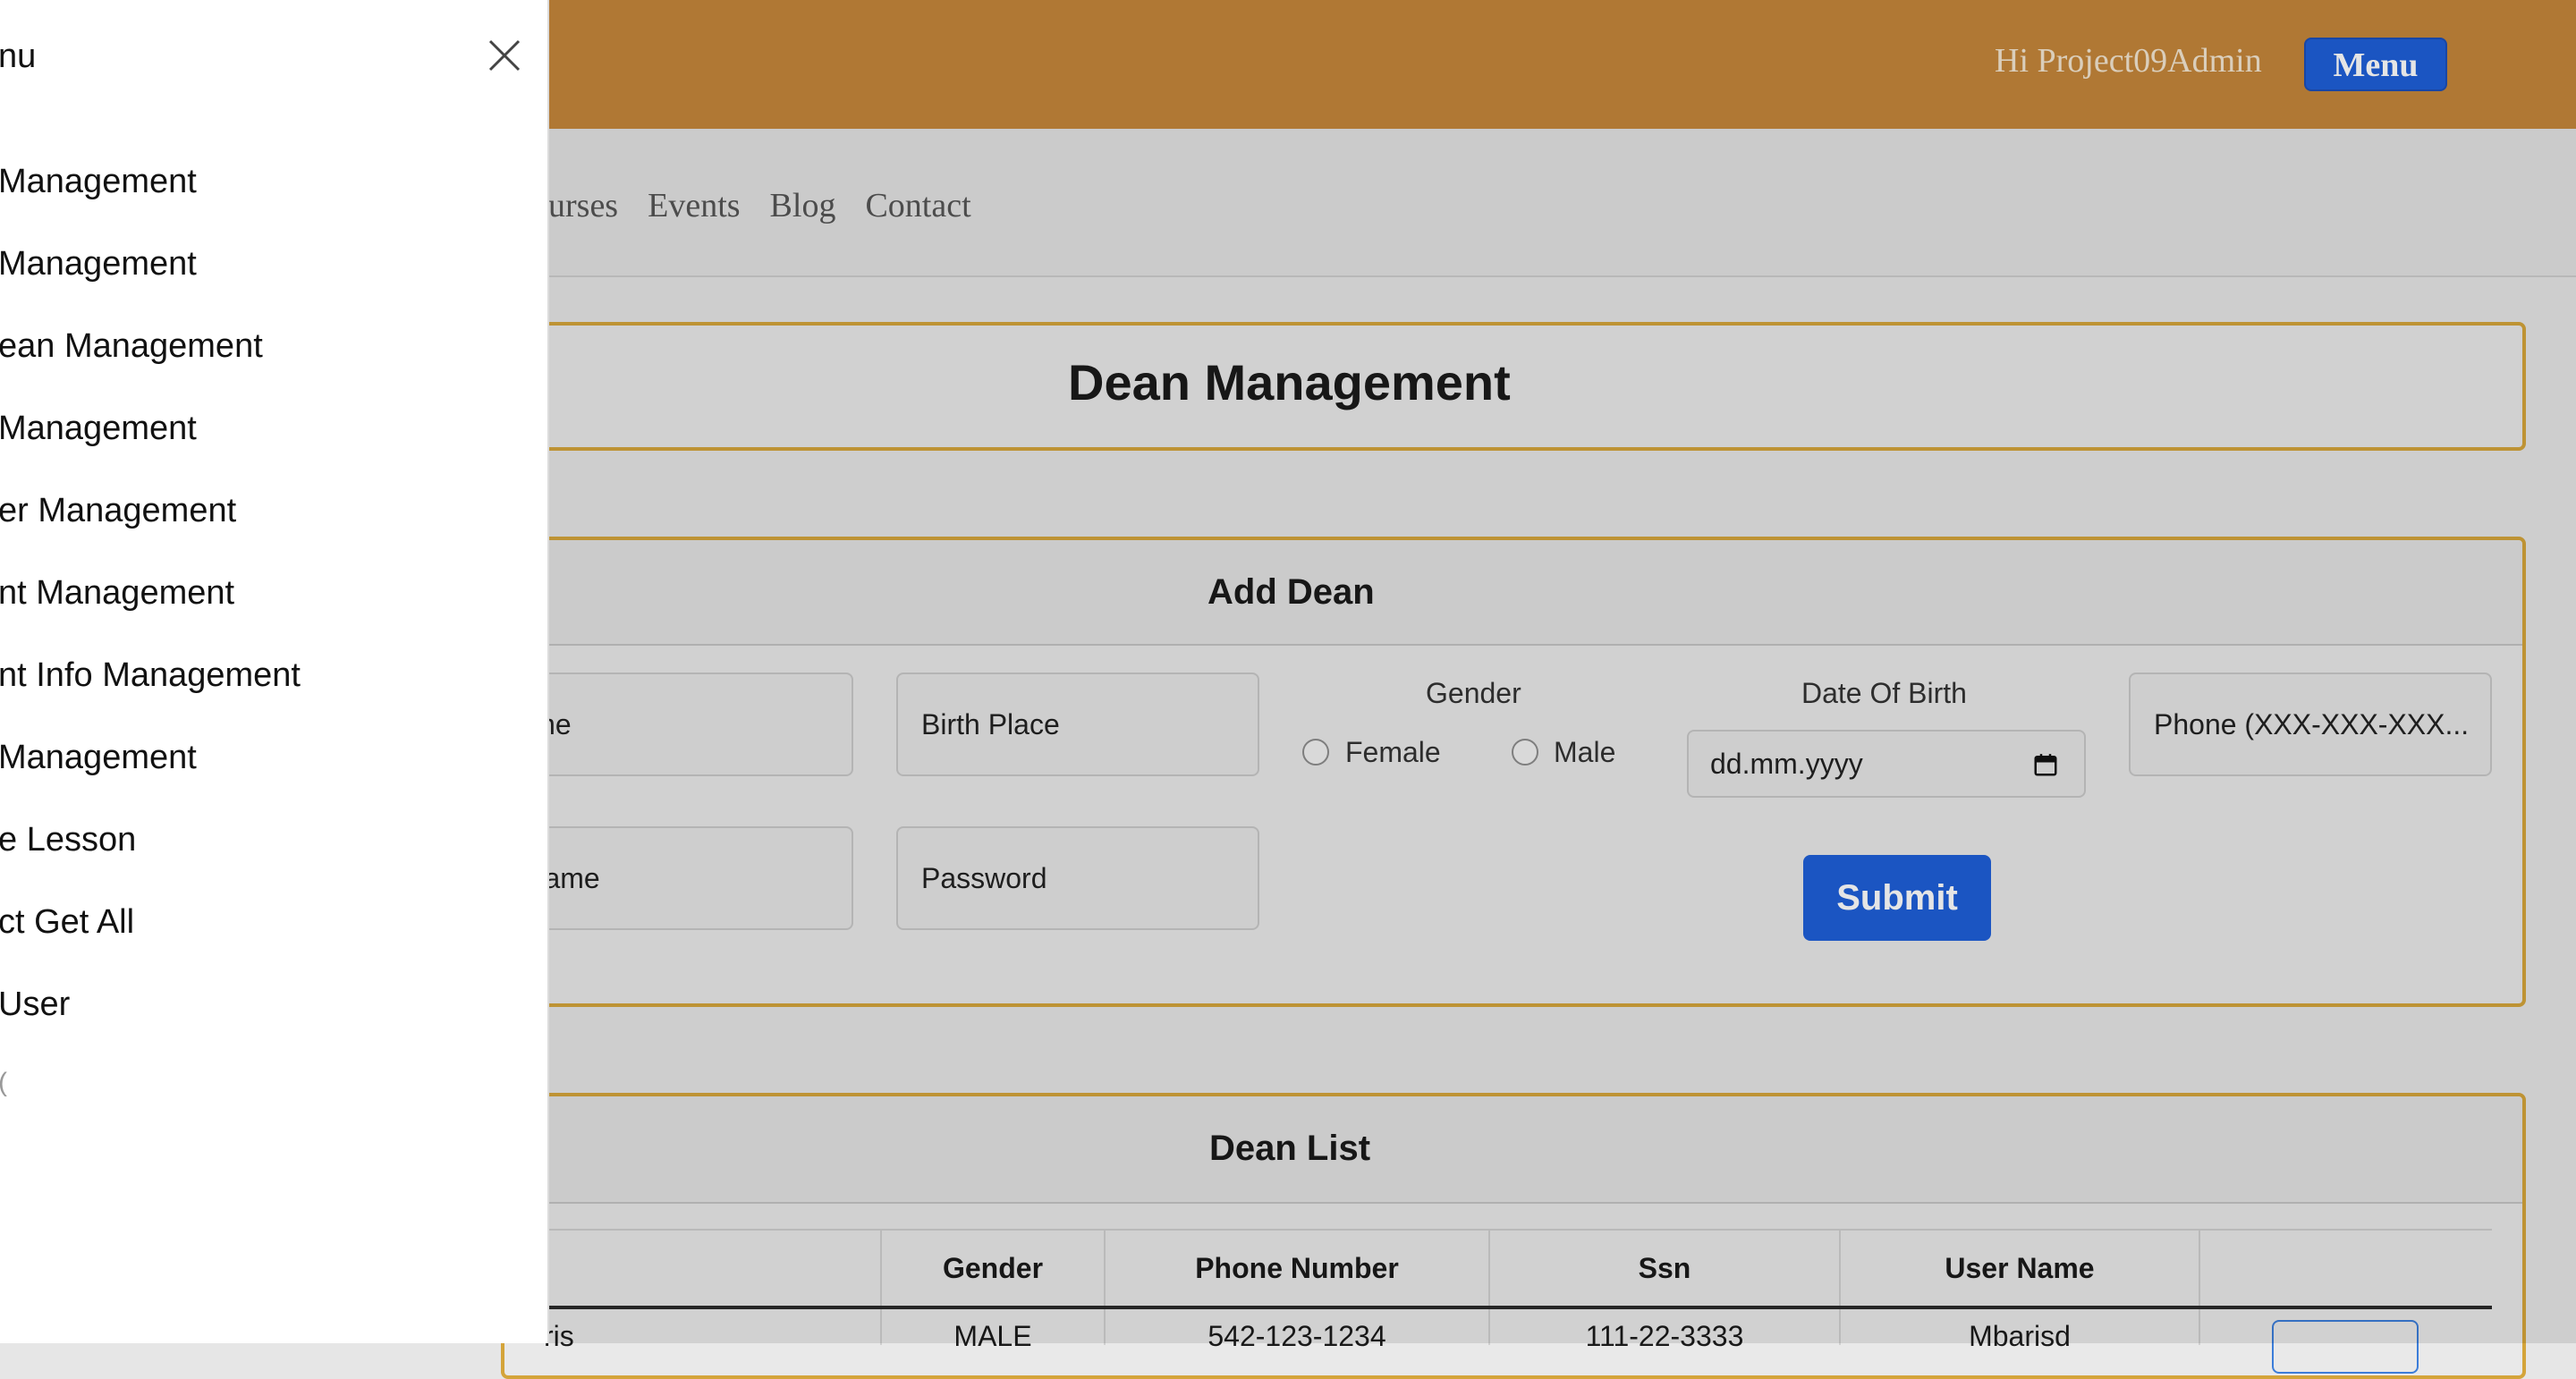 The width and height of the screenshot is (2576, 1379). I want to click on offcanvas-title: nu, so click(18, 56).